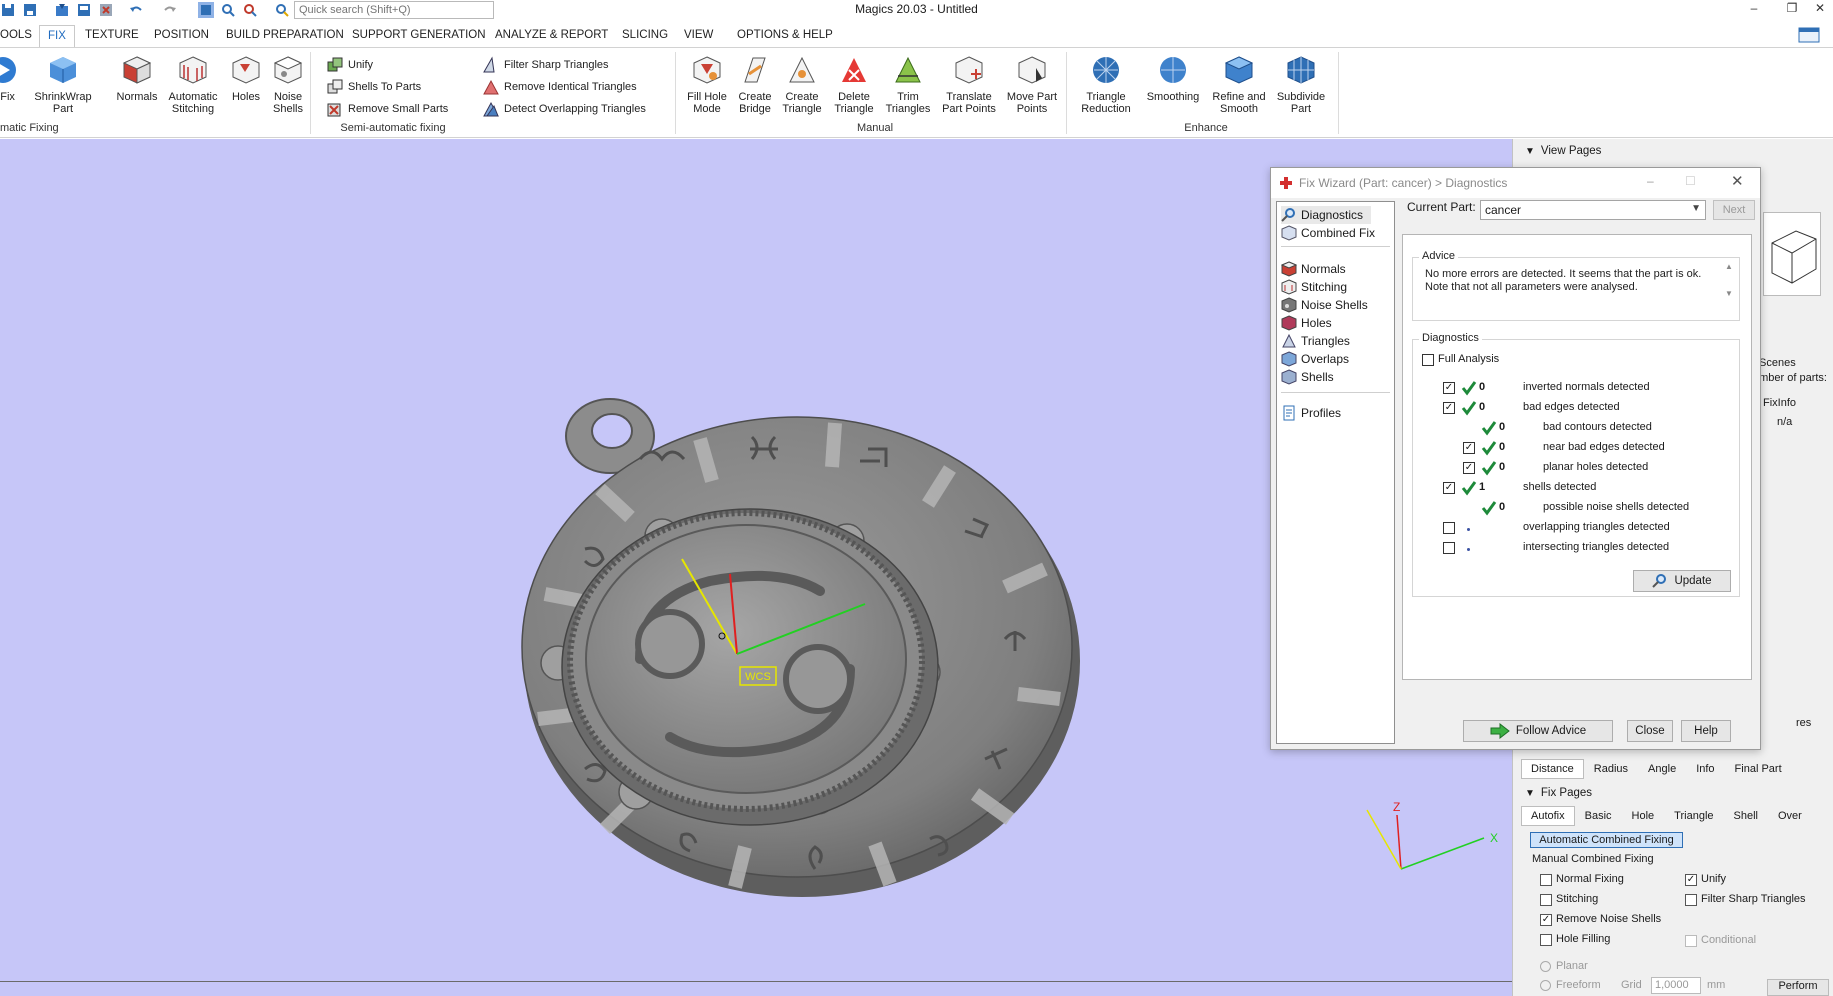  What do you see at coordinates (57, 37) in the screenshot?
I see `tab-fix: FIX` at bounding box center [57, 37].